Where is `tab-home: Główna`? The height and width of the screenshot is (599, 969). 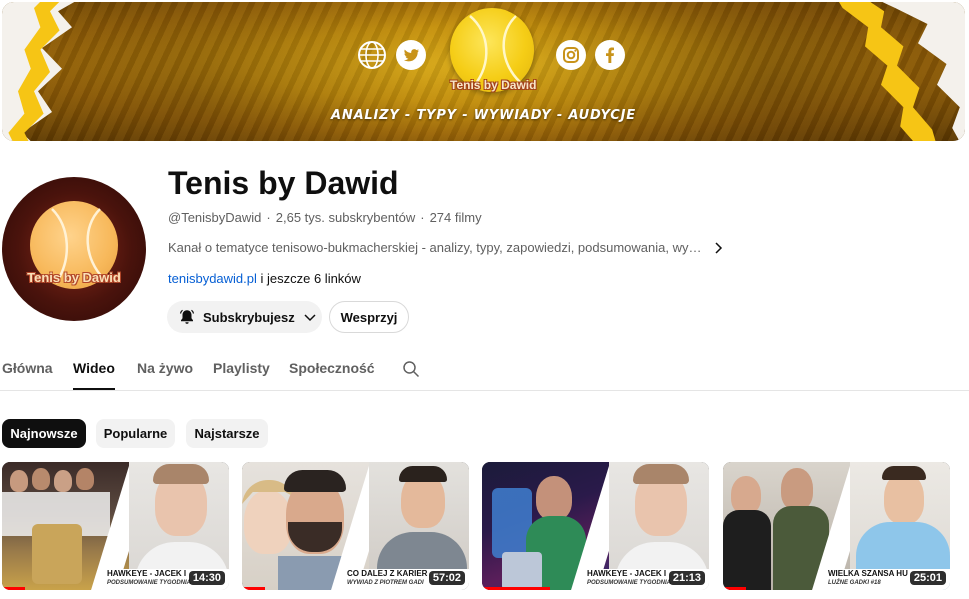 tab-home: Główna is located at coordinates (27, 368).